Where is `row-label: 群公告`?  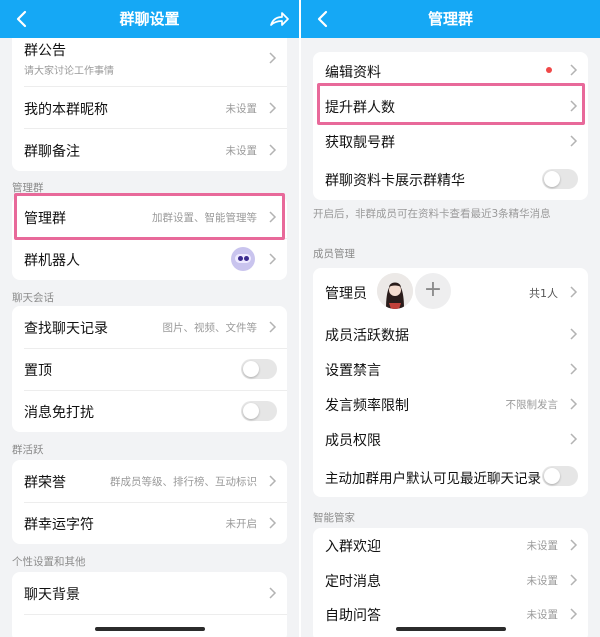 row-label: 群公告 is located at coordinates (45, 51).